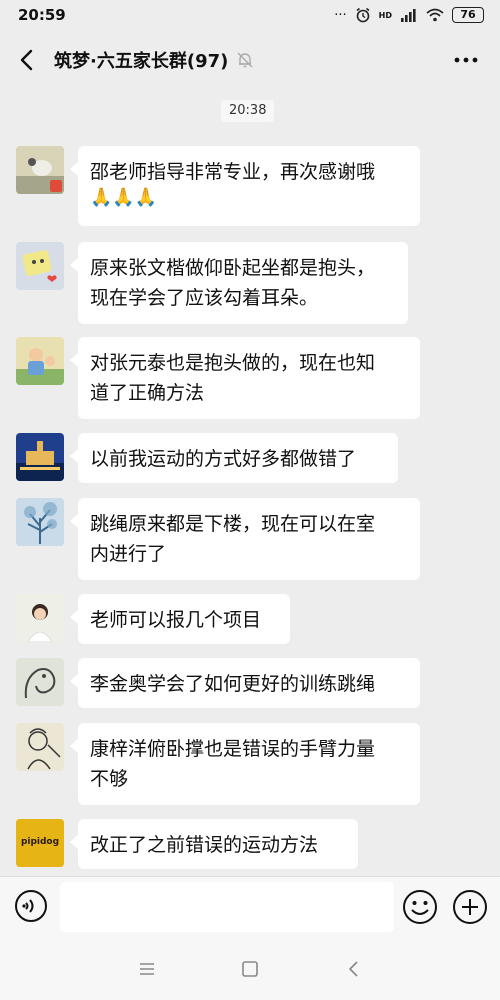 This screenshot has height=1000, width=500. Describe the element at coordinates (233, 363) in the screenshot. I see `message-text-line: 对张元泰也是抱头做的，现在也知` at that location.